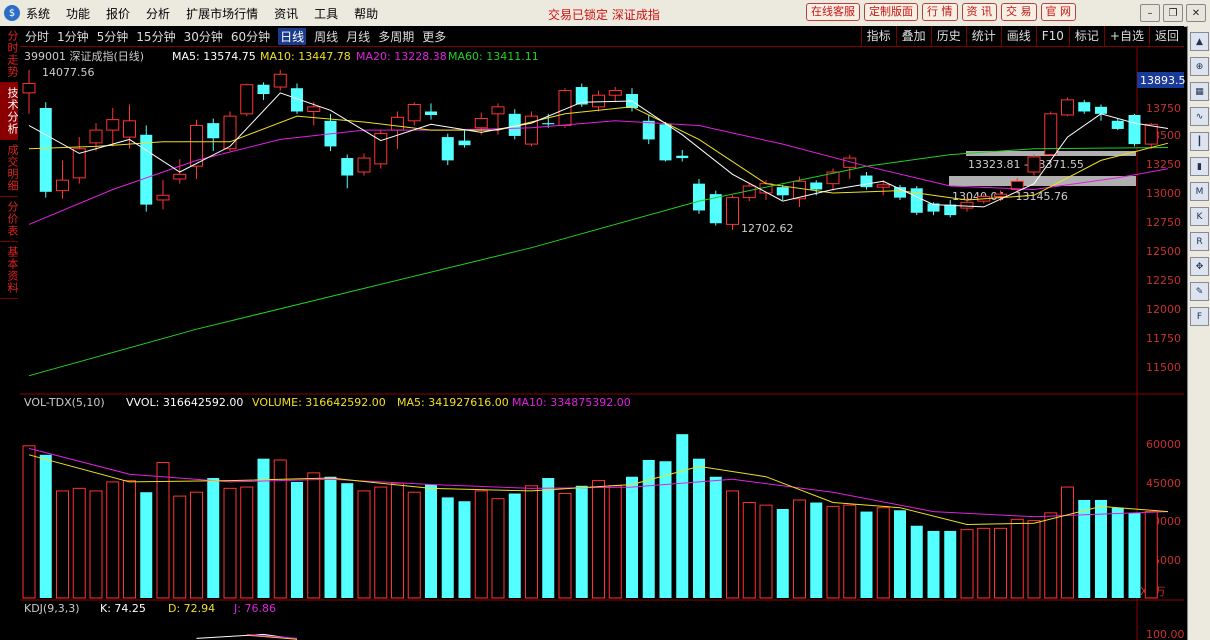  Describe the element at coordinates (1163, 338) in the screenshot. I see `y-tick-11750: 11750` at that location.